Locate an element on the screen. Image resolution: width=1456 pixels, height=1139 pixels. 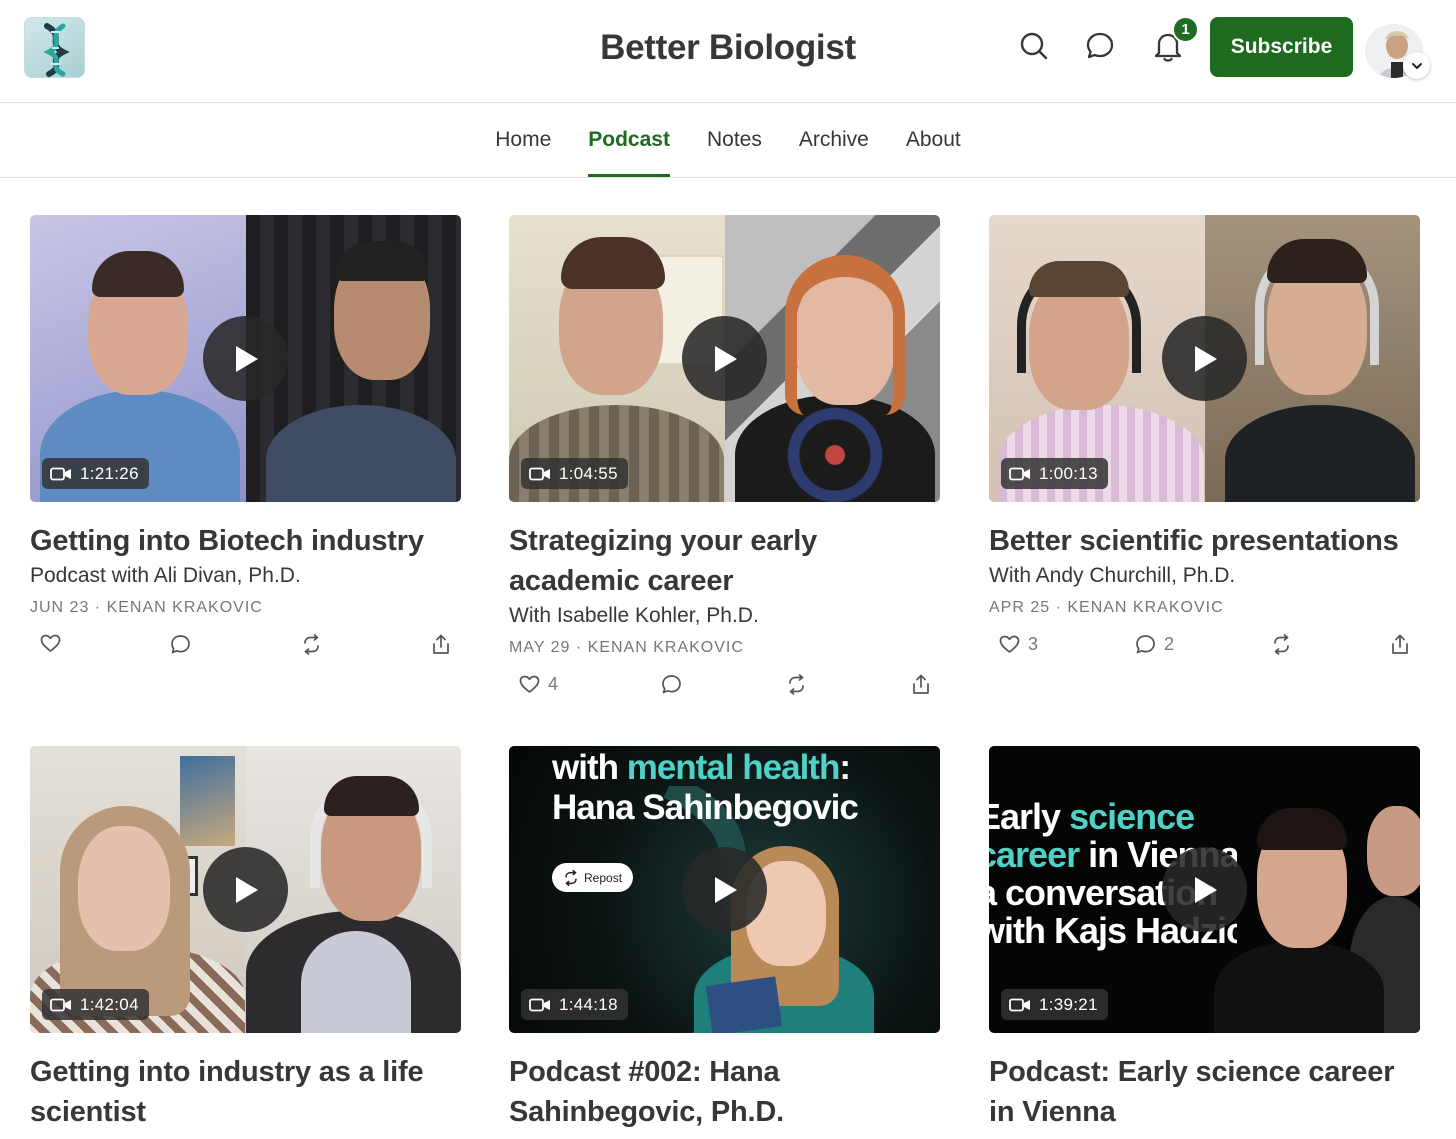
post-date: JUN 23 is located at coordinates (60, 607).